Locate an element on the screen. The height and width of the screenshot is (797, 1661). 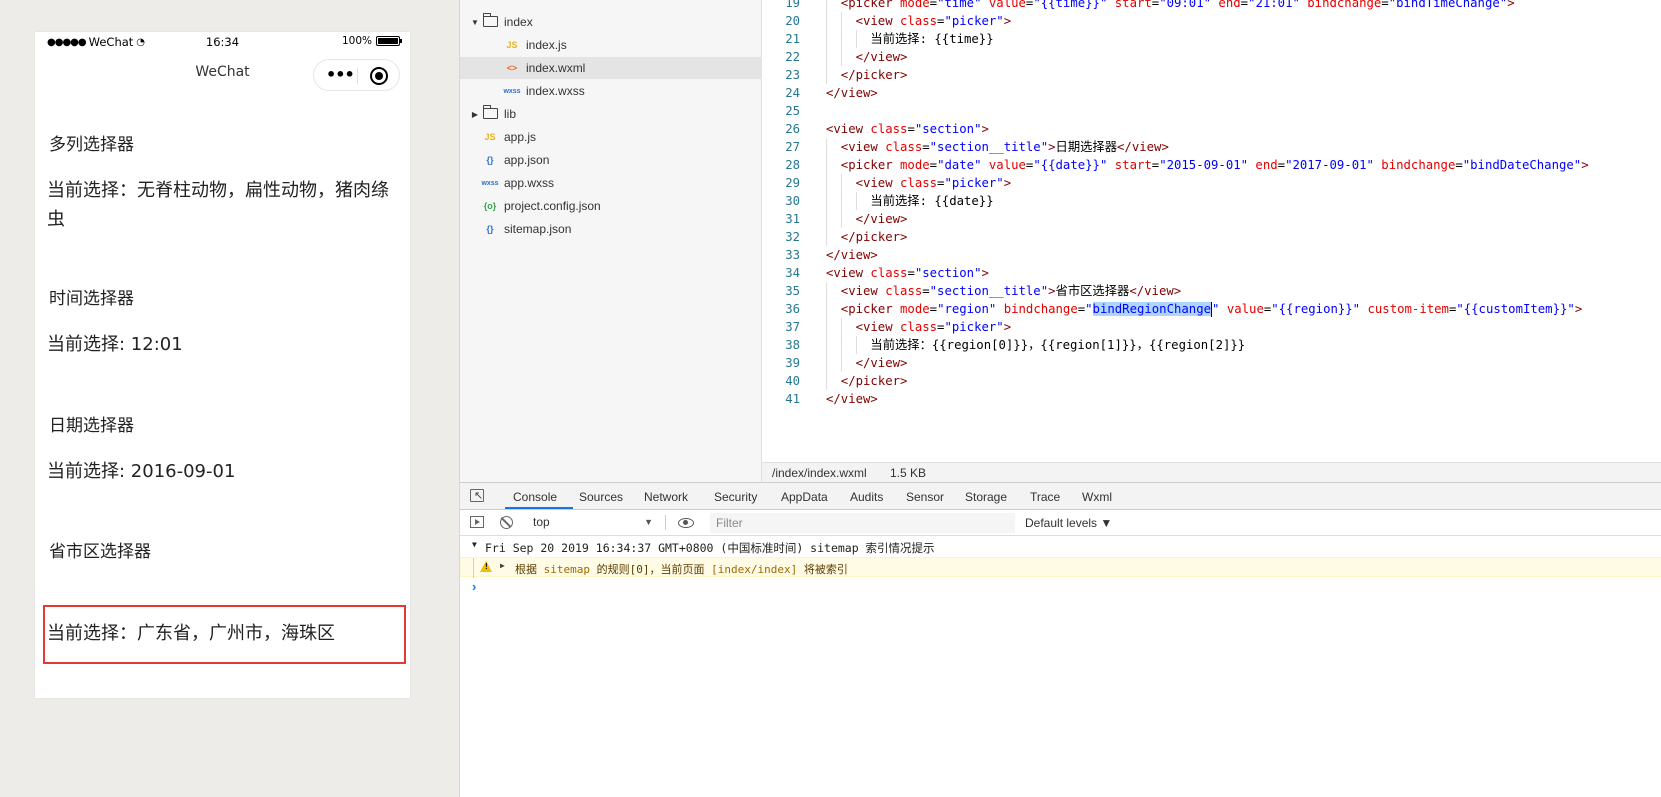
section-value-multiselector: 当前选择：无脊柱动物，扁性动物，猪肉绦虫 is located at coordinates (222, 205).